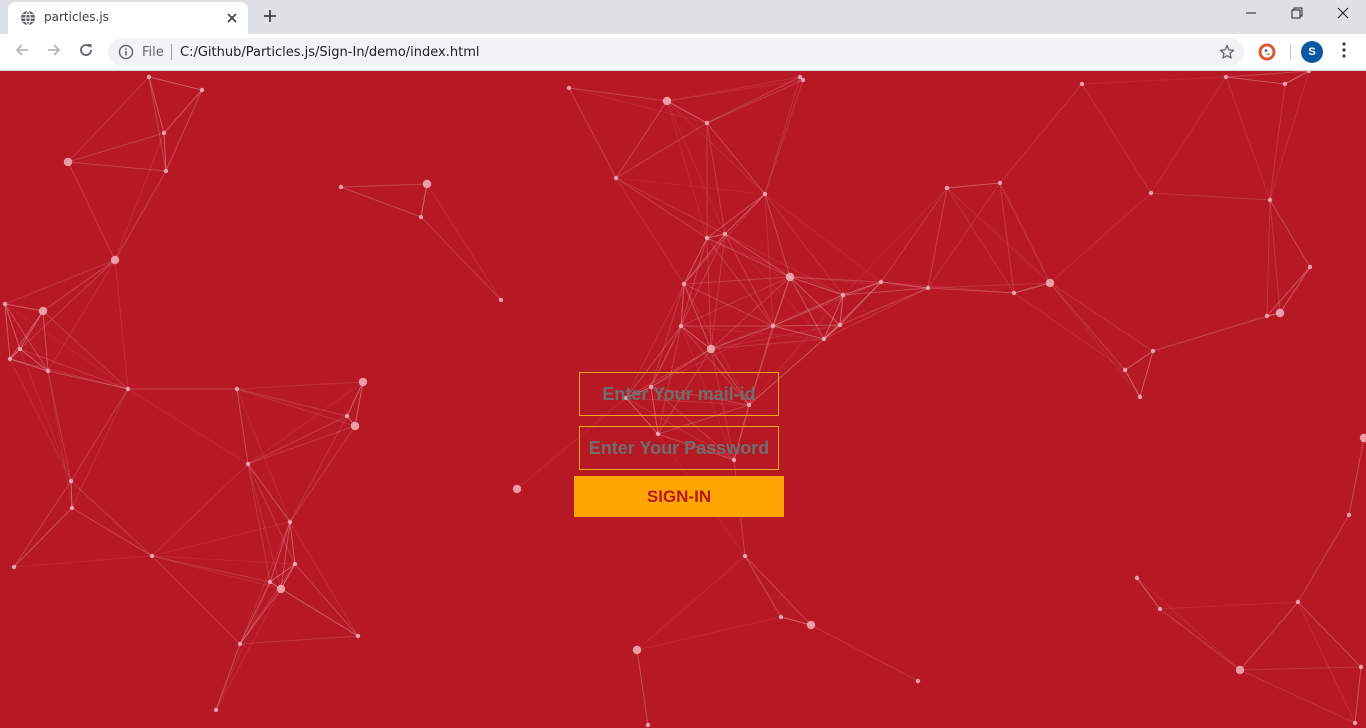  What do you see at coordinates (683, 17) in the screenshot?
I see `tab-strip: particles.js` at bounding box center [683, 17].